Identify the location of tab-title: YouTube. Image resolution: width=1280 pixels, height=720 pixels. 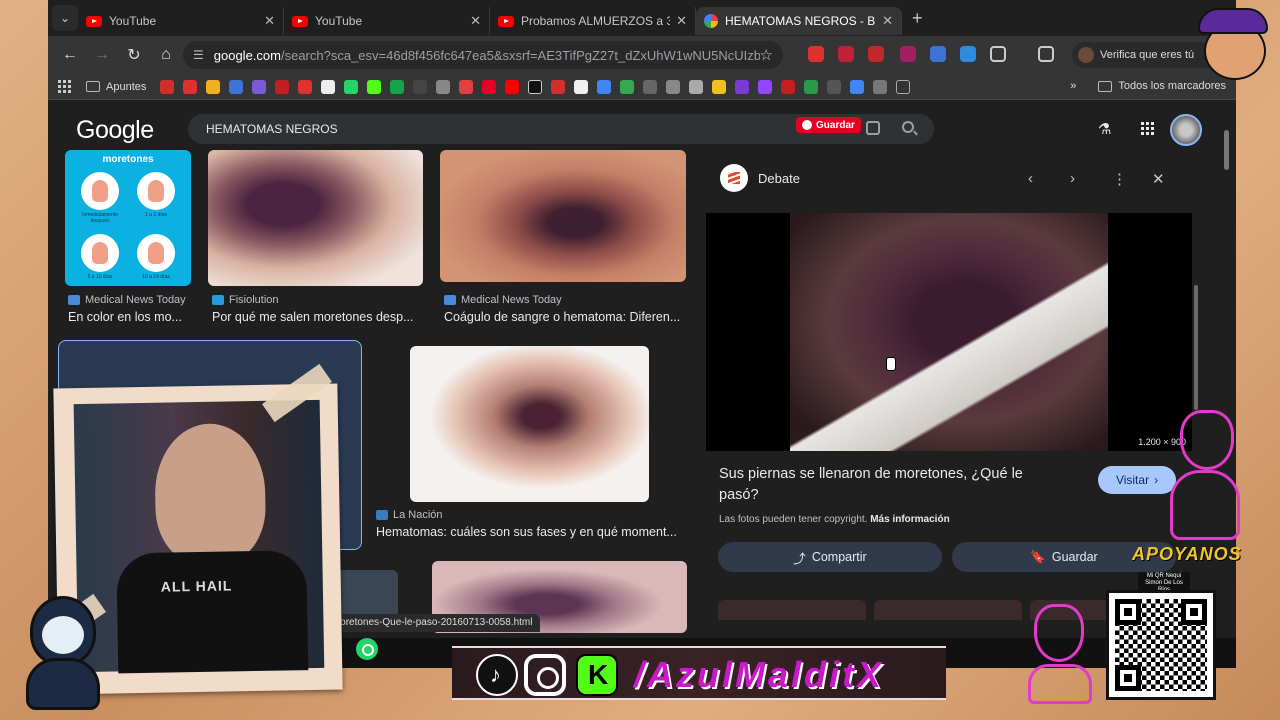
(339, 21).